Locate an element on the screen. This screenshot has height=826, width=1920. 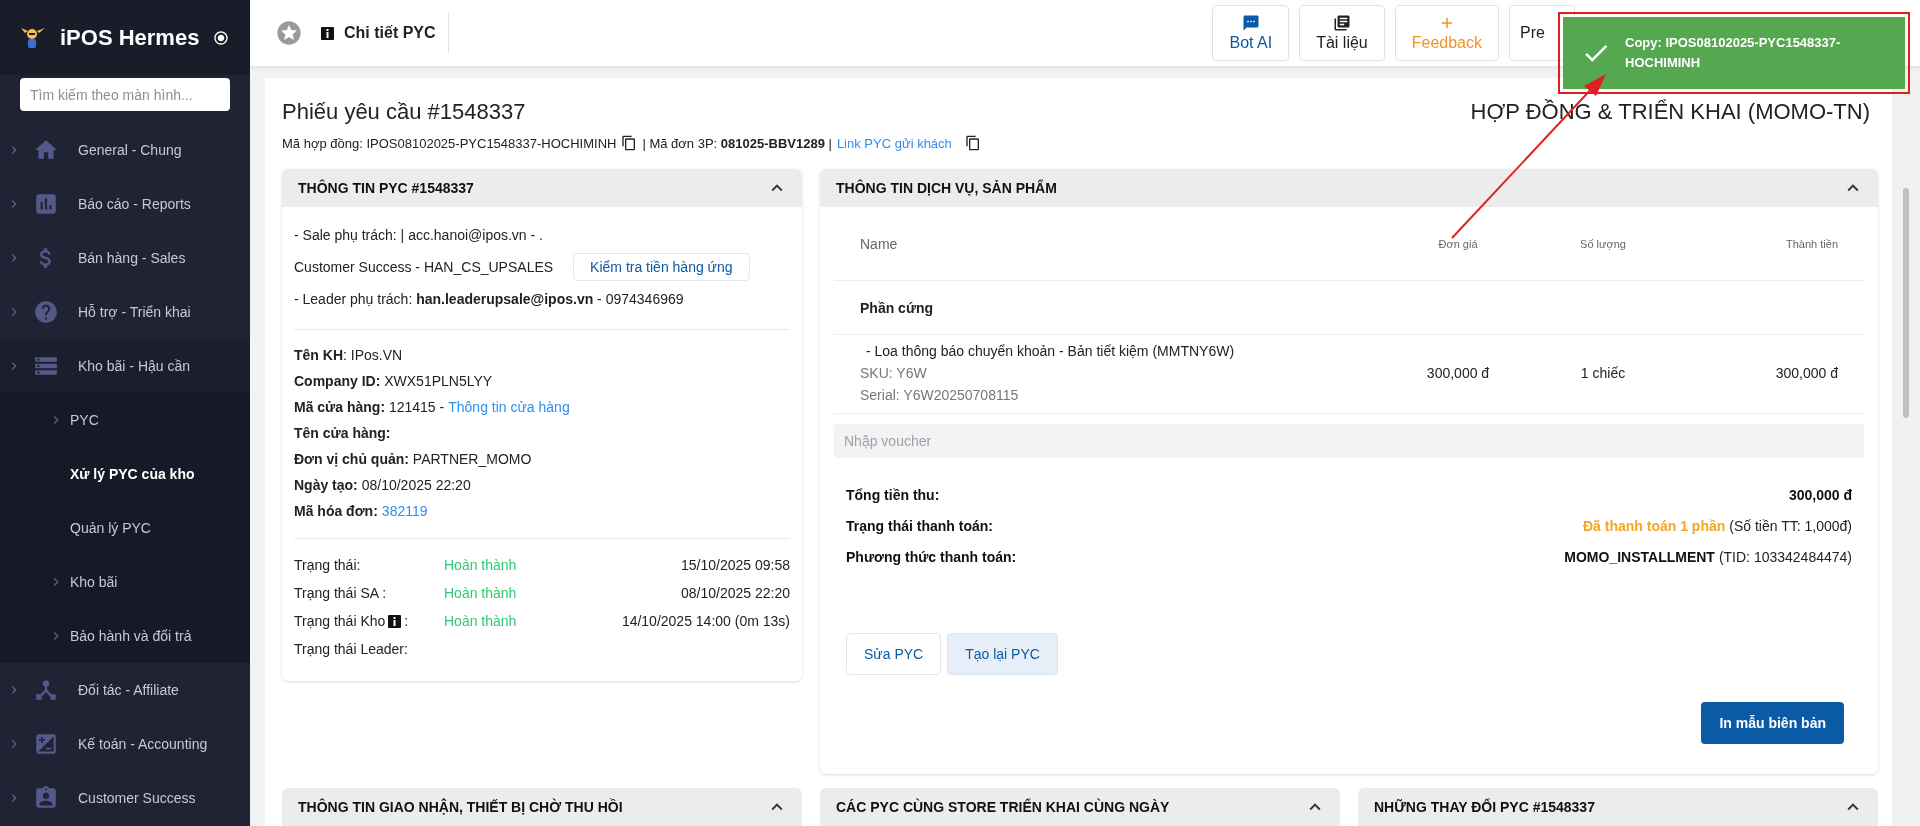
summary-label: Phương thức thanh toán: is located at coordinates (931, 556).